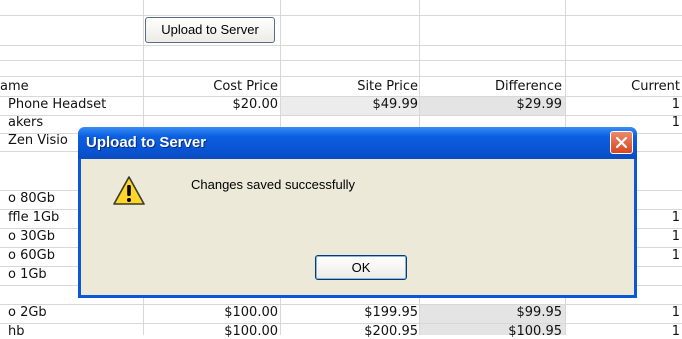 Image resolution: width=682 pixels, height=339 pixels. What do you see at coordinates (129, 190) in the screenshot?
I see `warning-icon` at bounding box center [129, 190].